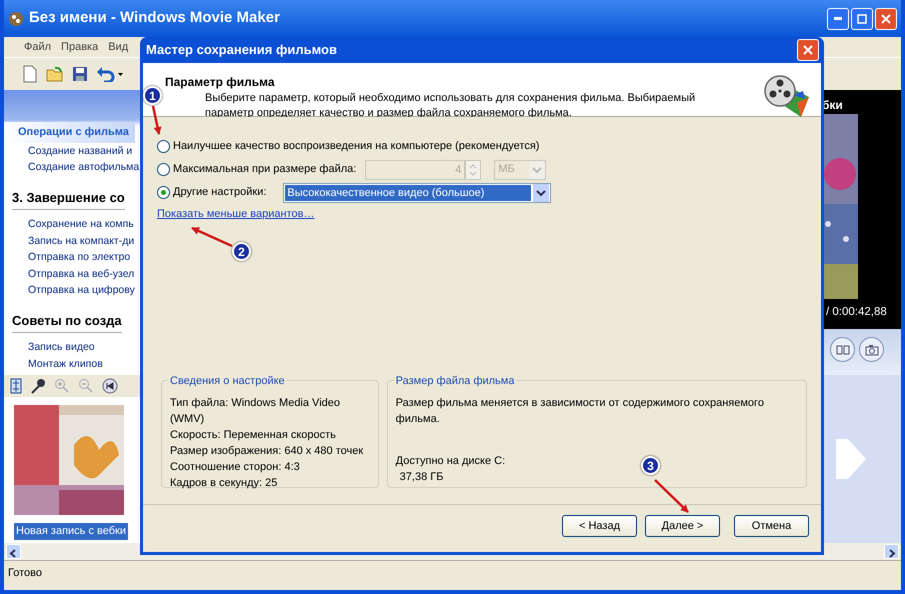  I want to click on section-heading: Параметр фильма, so click(220, 82).